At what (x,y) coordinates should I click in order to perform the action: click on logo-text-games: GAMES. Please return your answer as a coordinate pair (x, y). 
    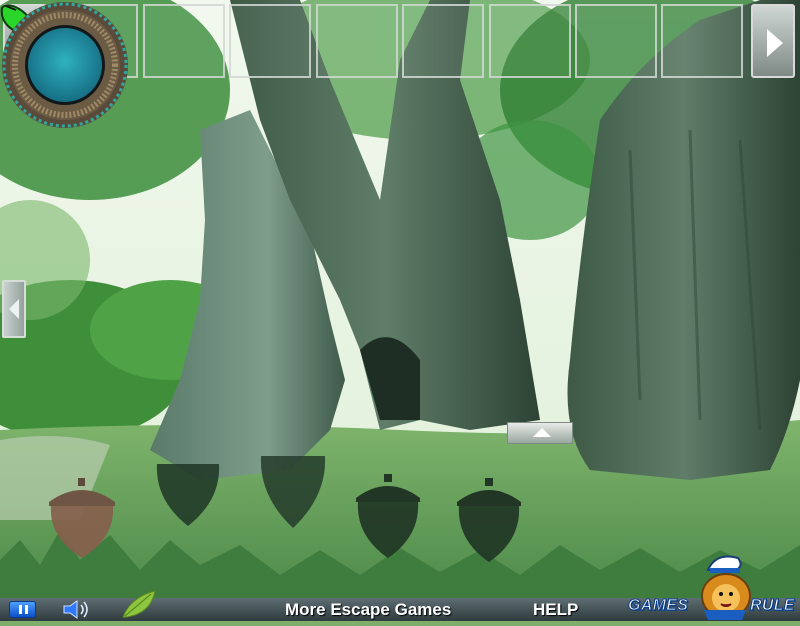
    Looking at the image, I should click on (658, 606).